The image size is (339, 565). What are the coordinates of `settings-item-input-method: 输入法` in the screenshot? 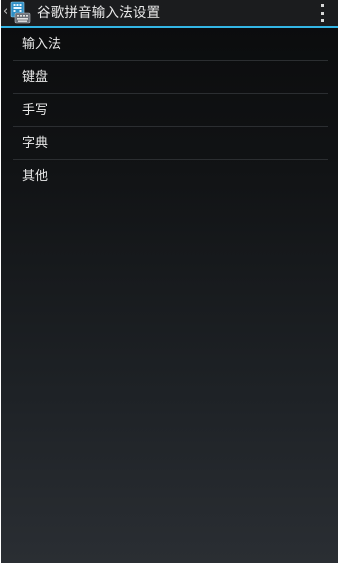 It's located at (169, 44).